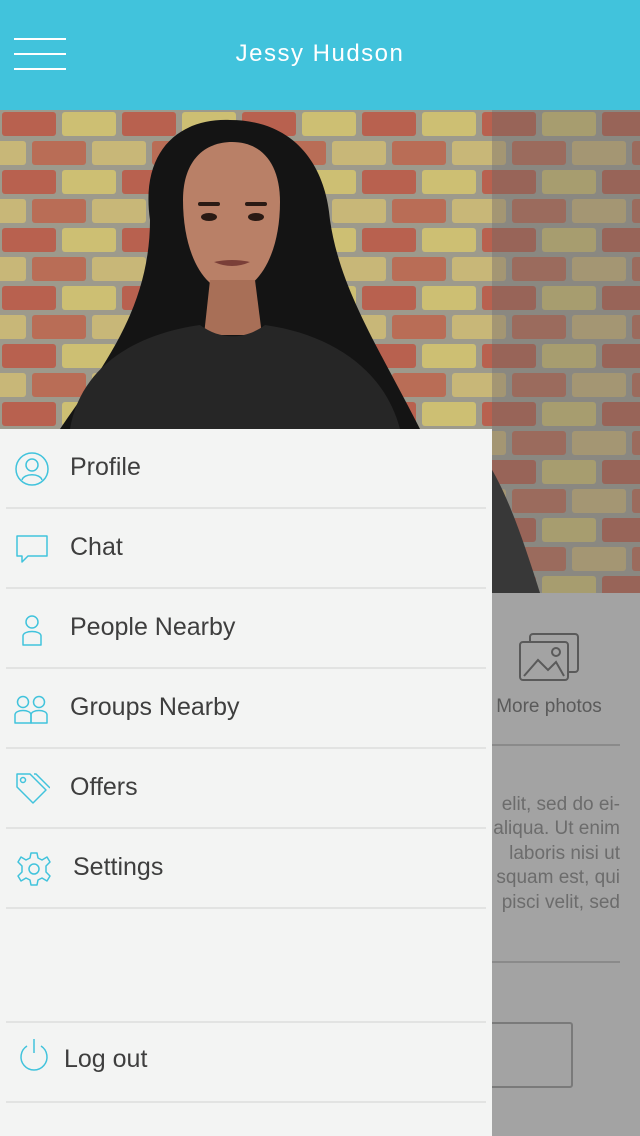  What do you see at coordinates (558, 878) in the screenshot?
I see `text-line: squam est, qui` at bounding box center [558, 878].